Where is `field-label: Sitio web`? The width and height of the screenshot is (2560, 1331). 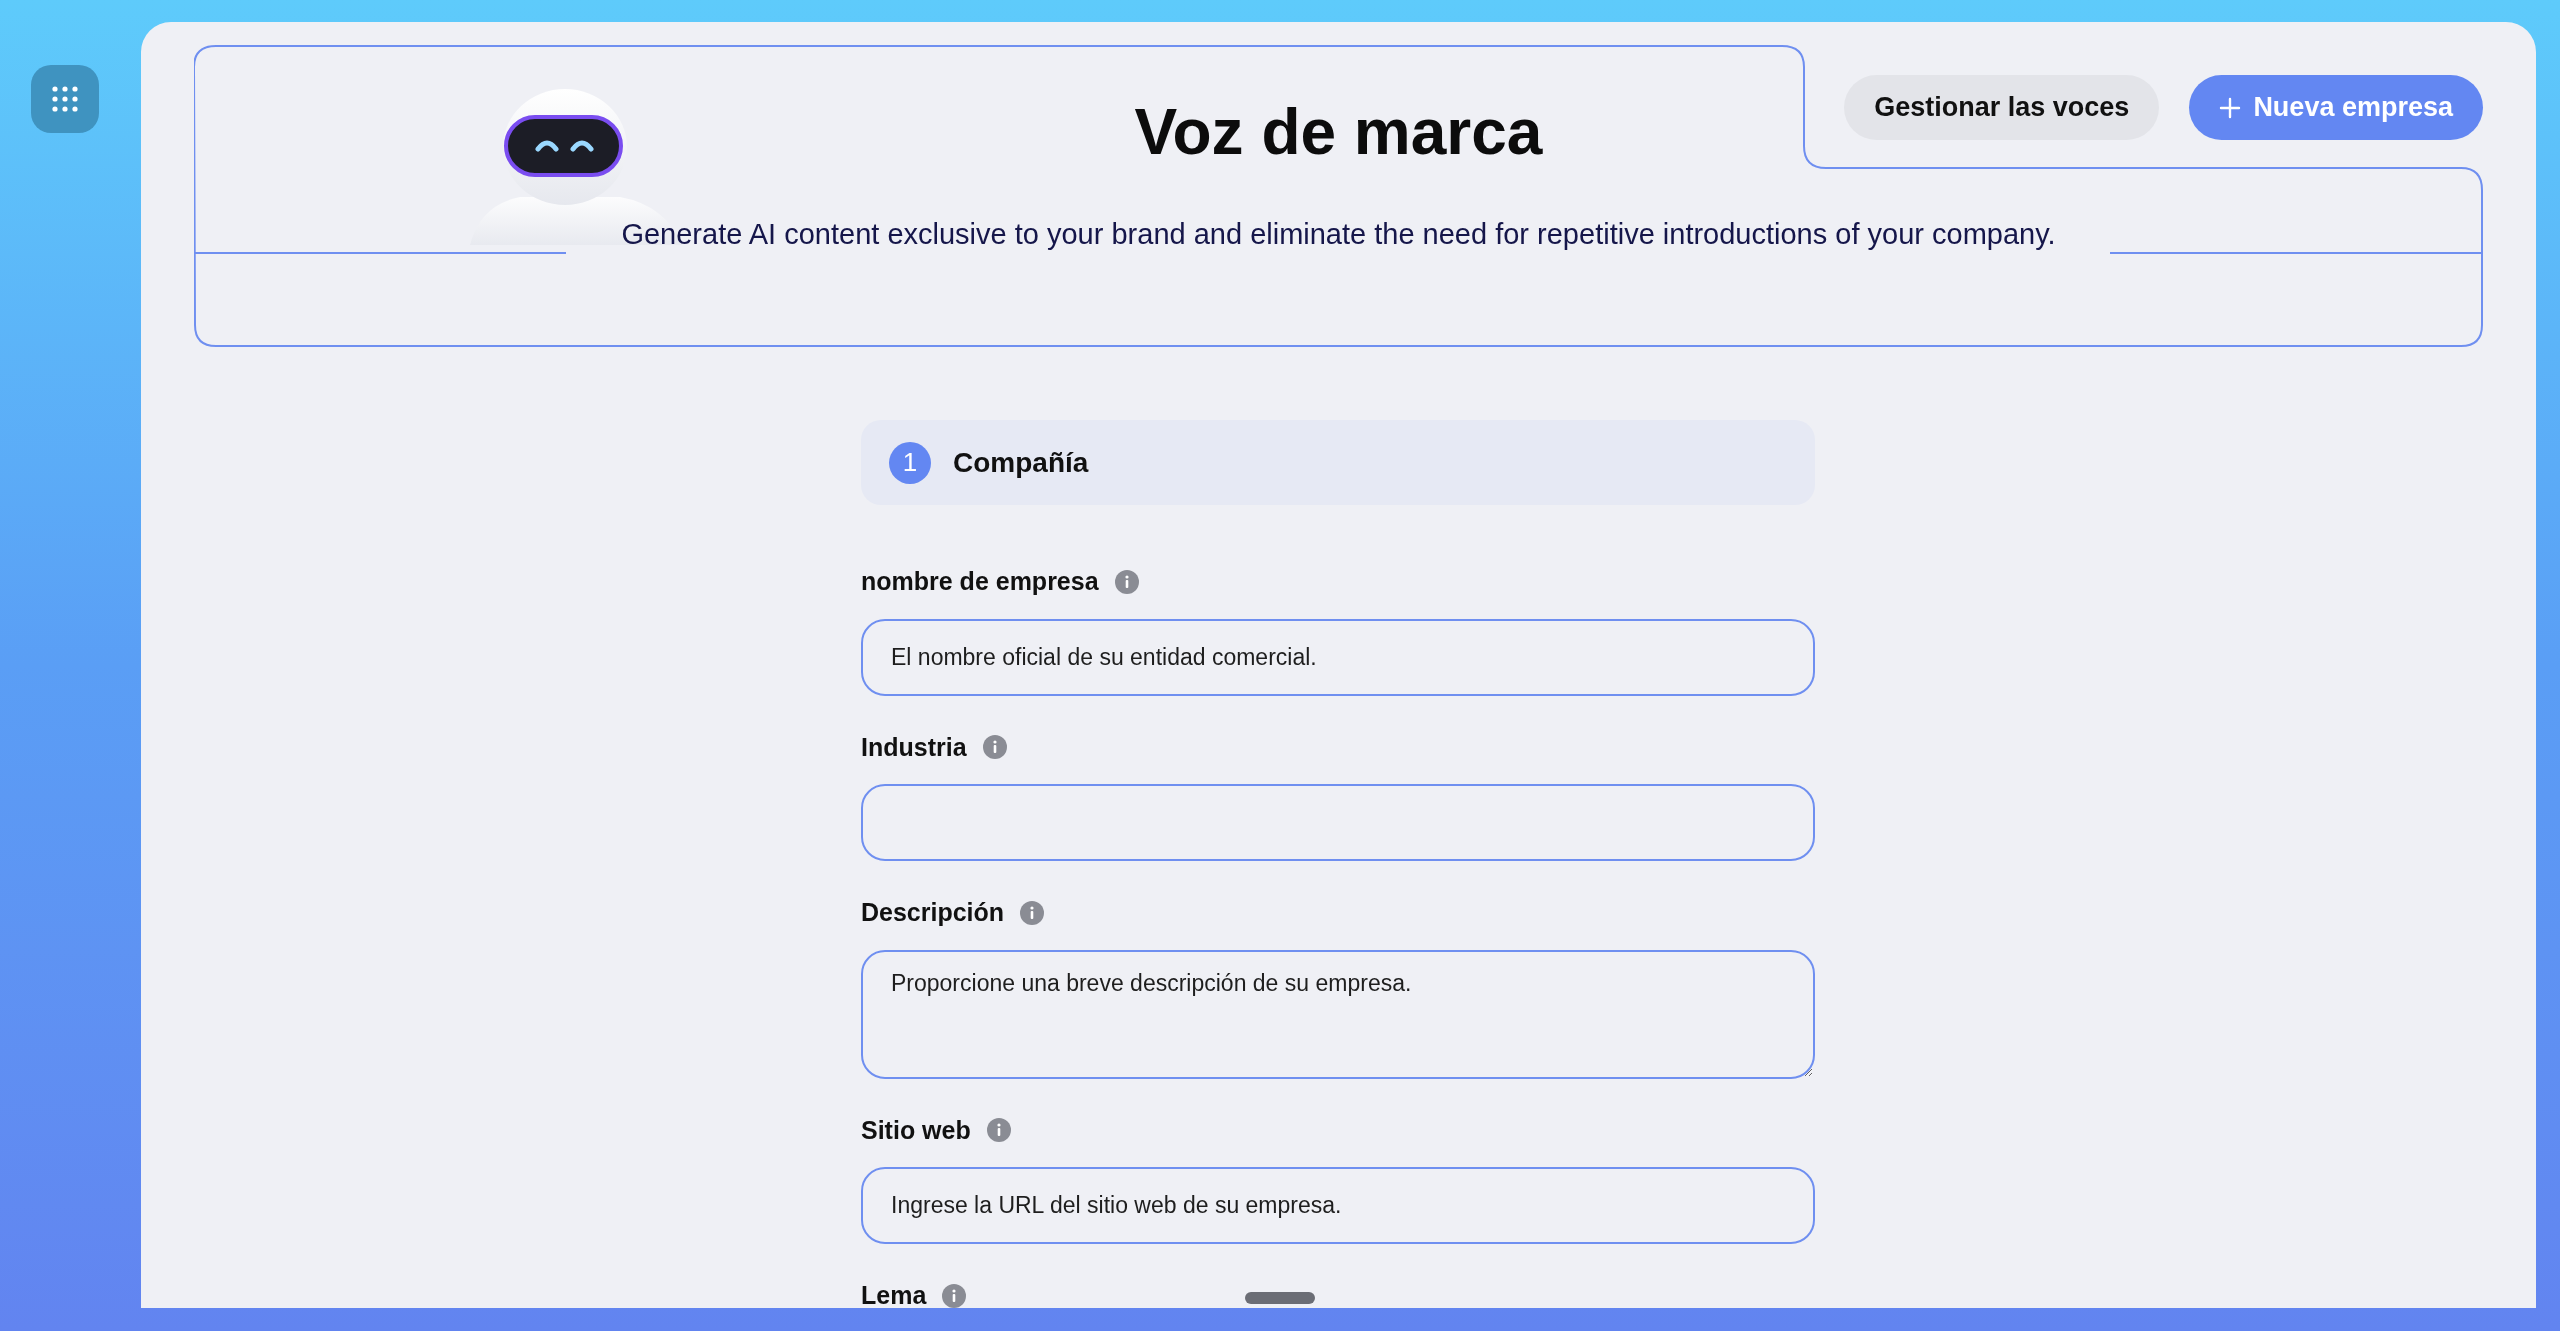 field-label: Sitio web is located at coordinates (916, 1130).